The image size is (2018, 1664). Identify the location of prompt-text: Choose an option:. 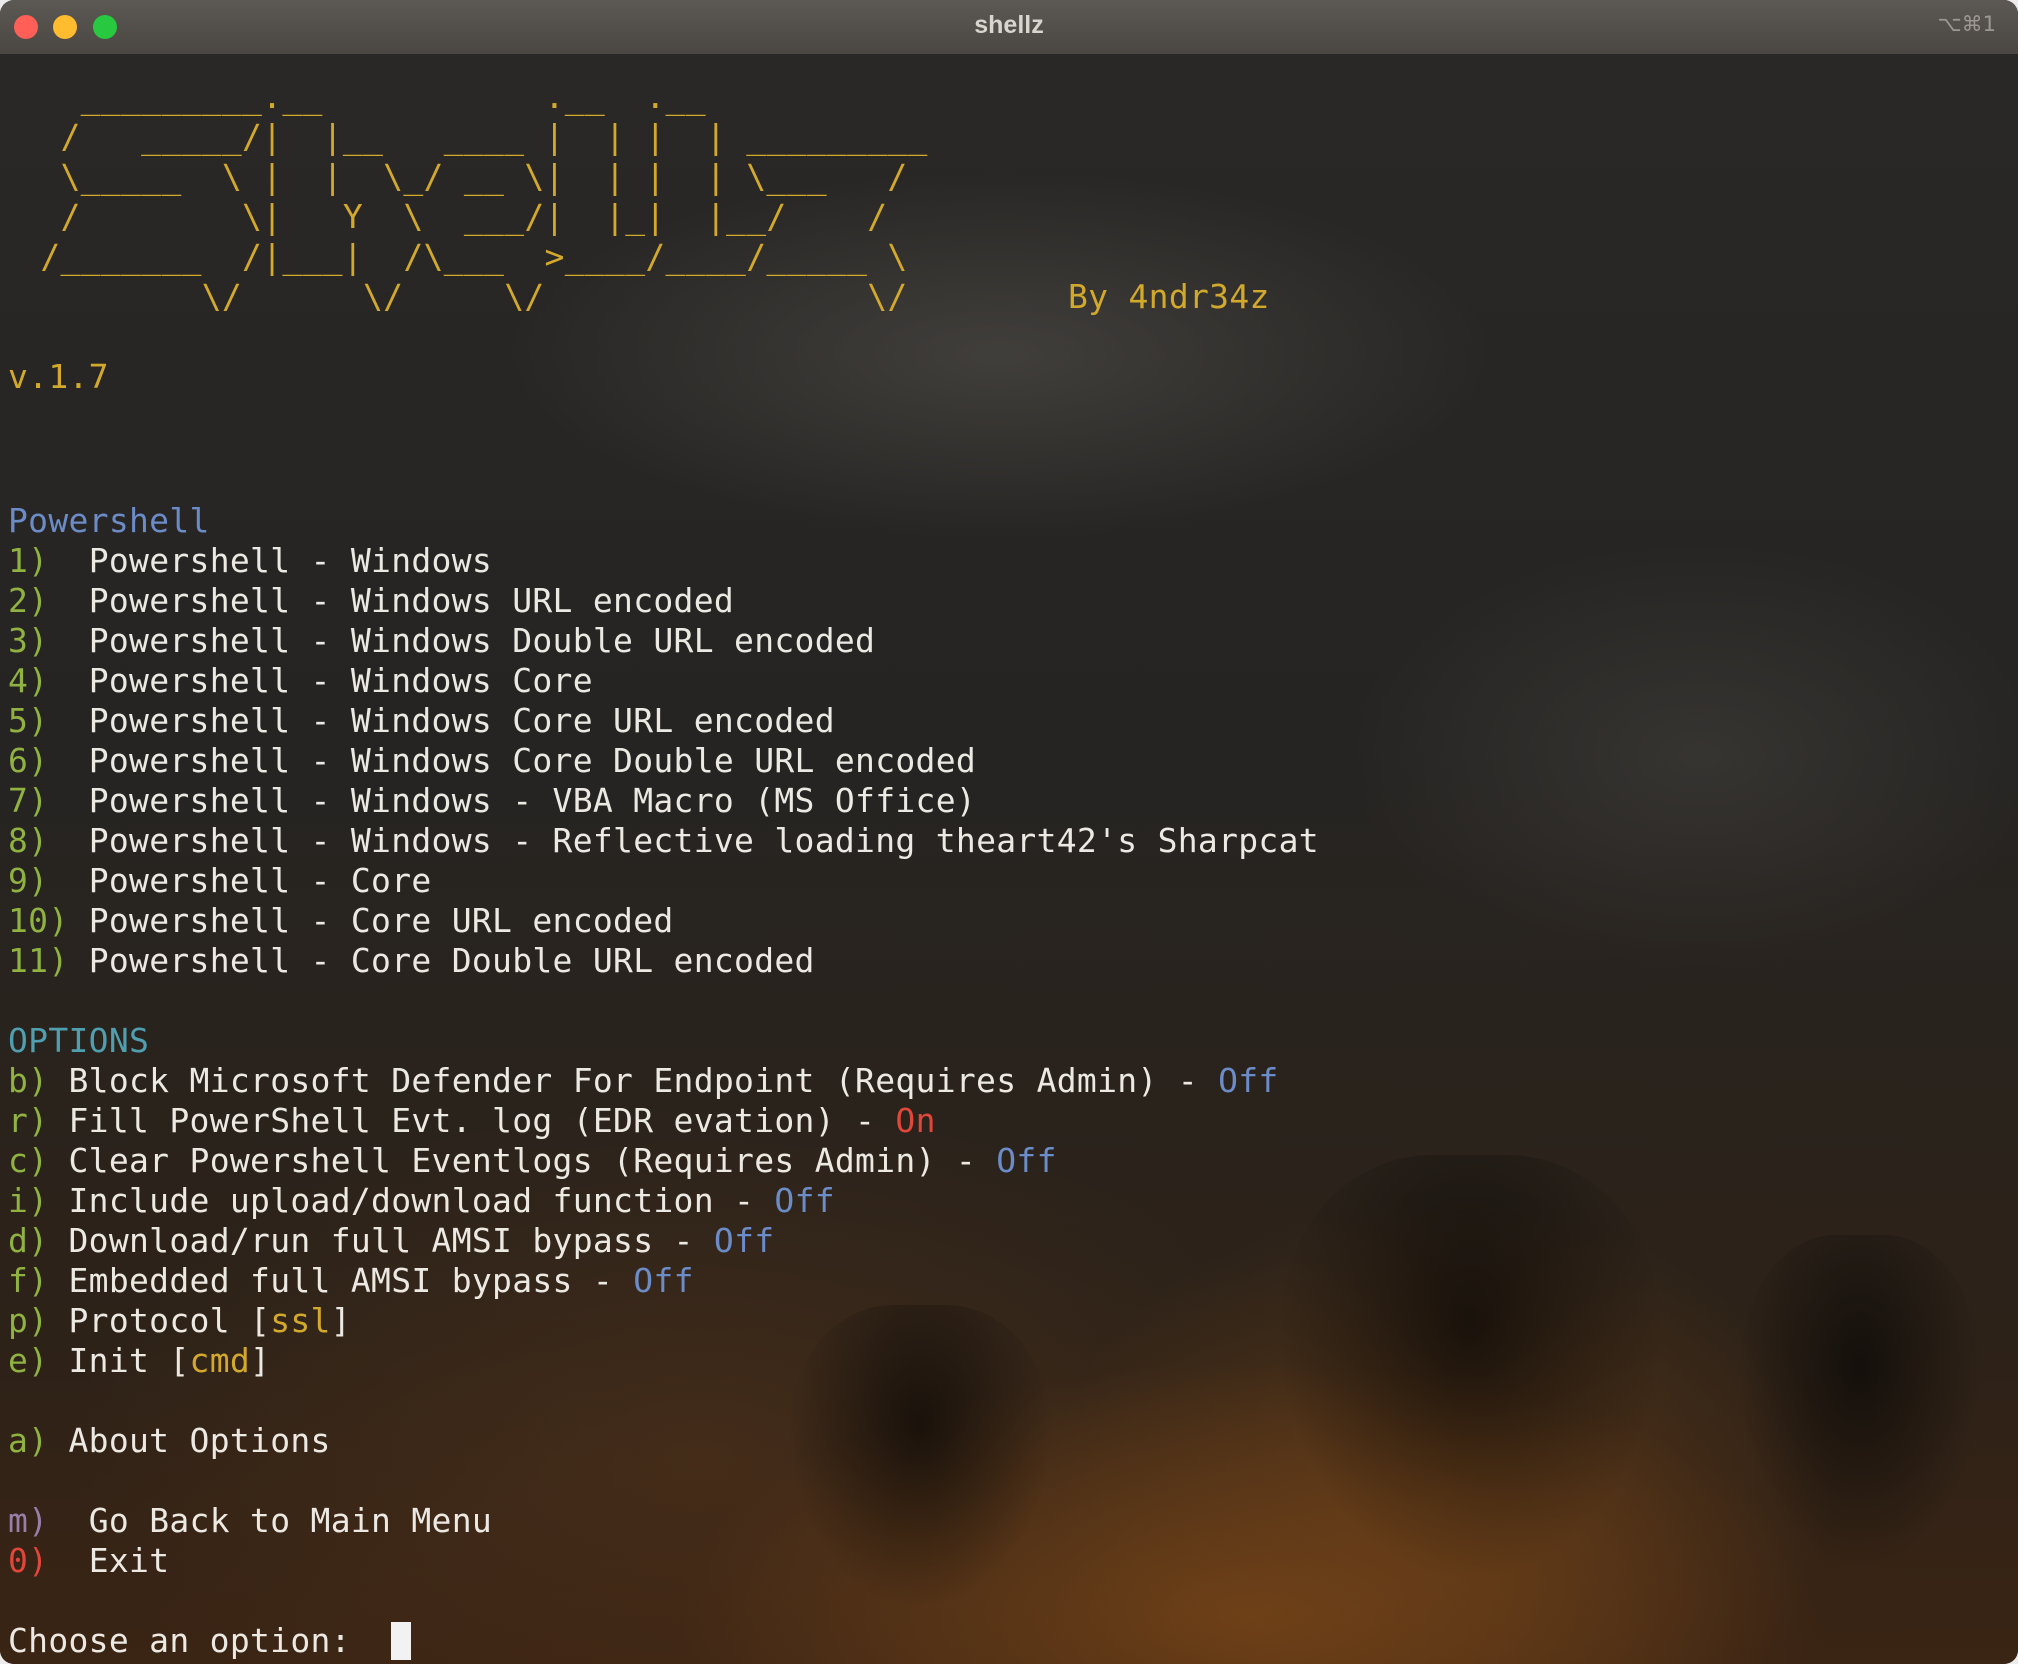
(190, 1640).